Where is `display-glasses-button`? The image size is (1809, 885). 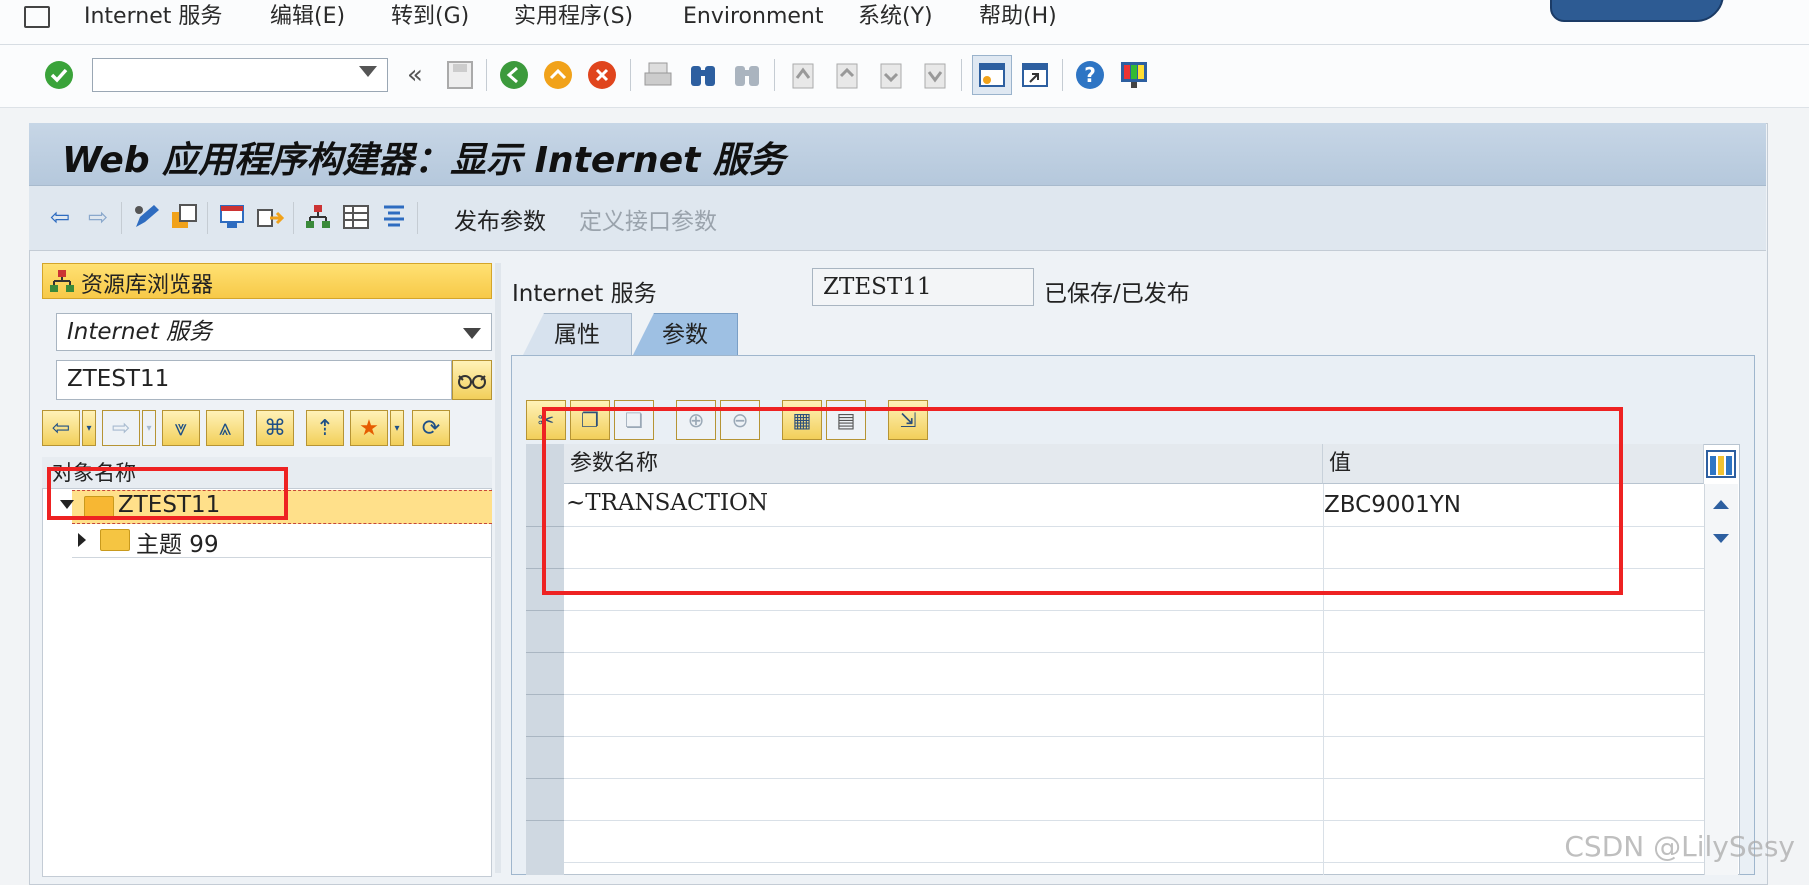
display-glasses-button is located at coordinates (472, 380).